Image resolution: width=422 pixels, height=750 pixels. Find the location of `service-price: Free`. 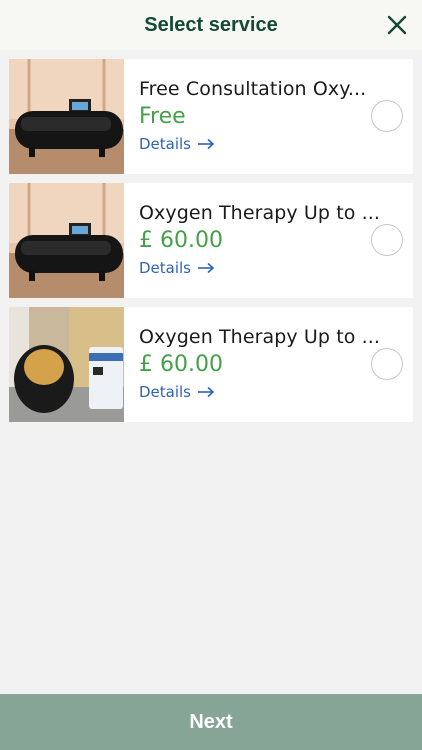

service-price: Free is located at coordinates (162, 116).